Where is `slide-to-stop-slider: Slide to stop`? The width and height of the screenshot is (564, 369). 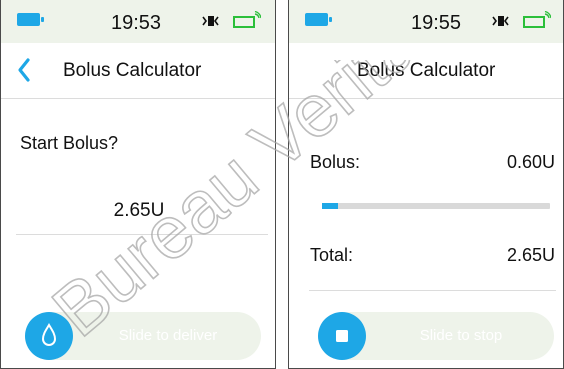 slide-to-stop-slider: Slide to stop is located at coordinates (436, 336).